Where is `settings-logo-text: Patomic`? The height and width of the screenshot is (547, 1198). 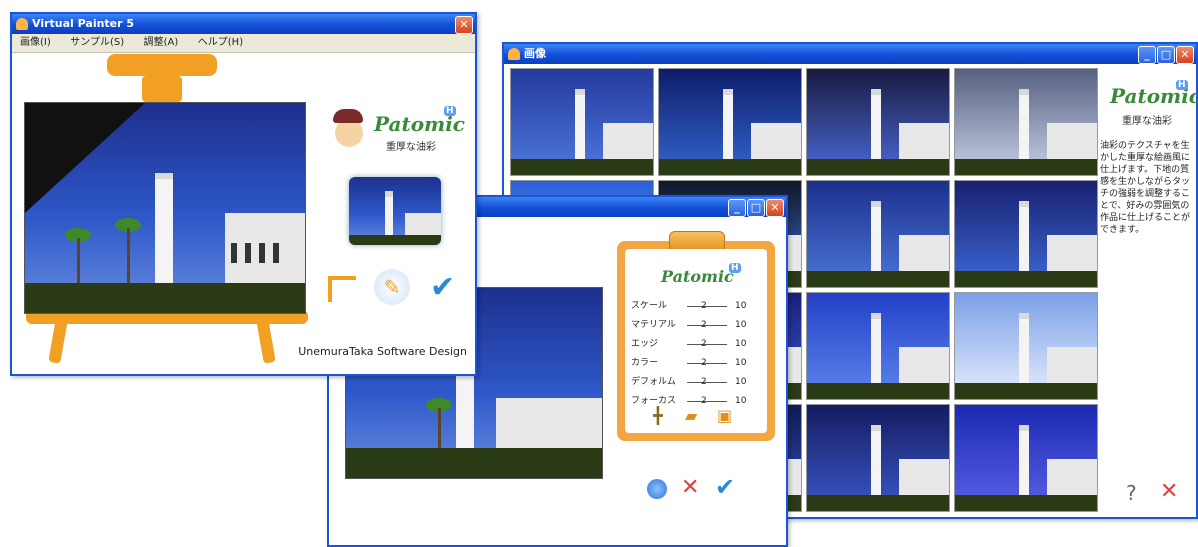 settings-logo-text: Patomic is located at coordinates (697, 276).